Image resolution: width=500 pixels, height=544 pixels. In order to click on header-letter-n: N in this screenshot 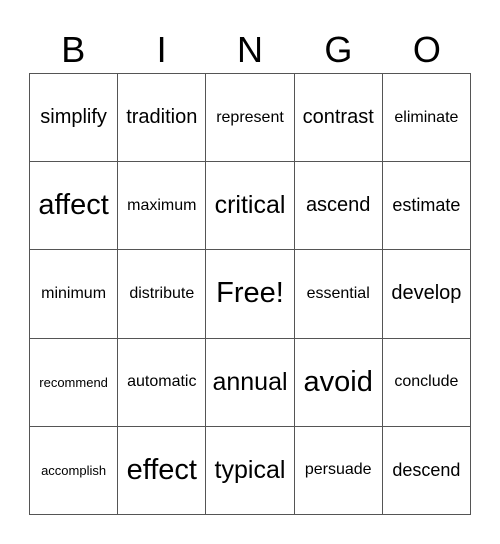, I will do `click(250, 49)`.